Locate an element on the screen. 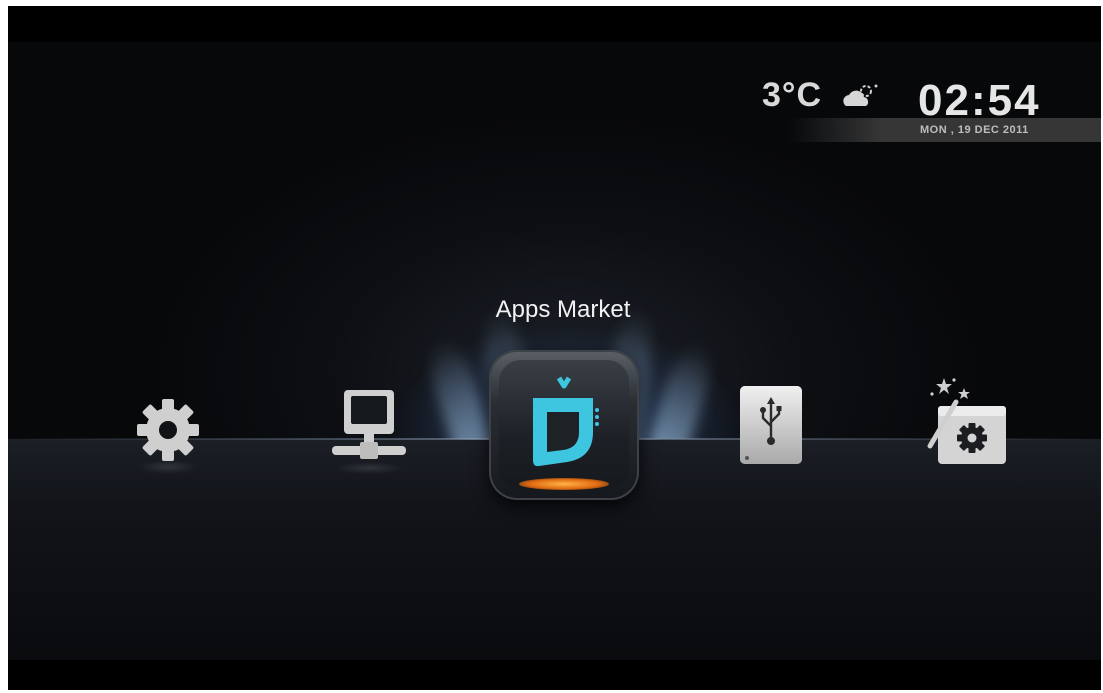 The image size is (1103, 693). gear-icon is located at coordinates (168, 430).